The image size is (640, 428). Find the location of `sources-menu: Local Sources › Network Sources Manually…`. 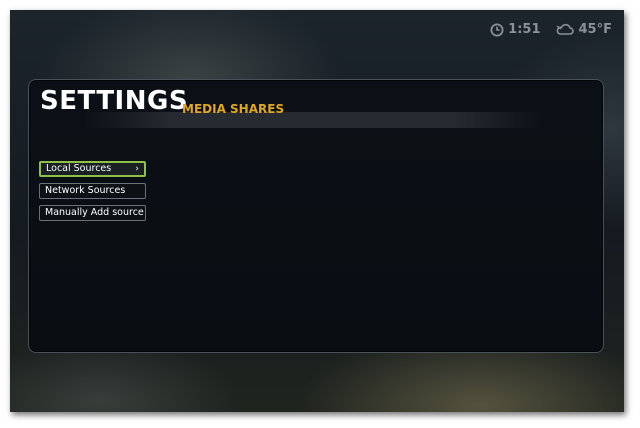

sources-menu: Local Sources › Network Sources Manually… is located at coordinates (92, 191).